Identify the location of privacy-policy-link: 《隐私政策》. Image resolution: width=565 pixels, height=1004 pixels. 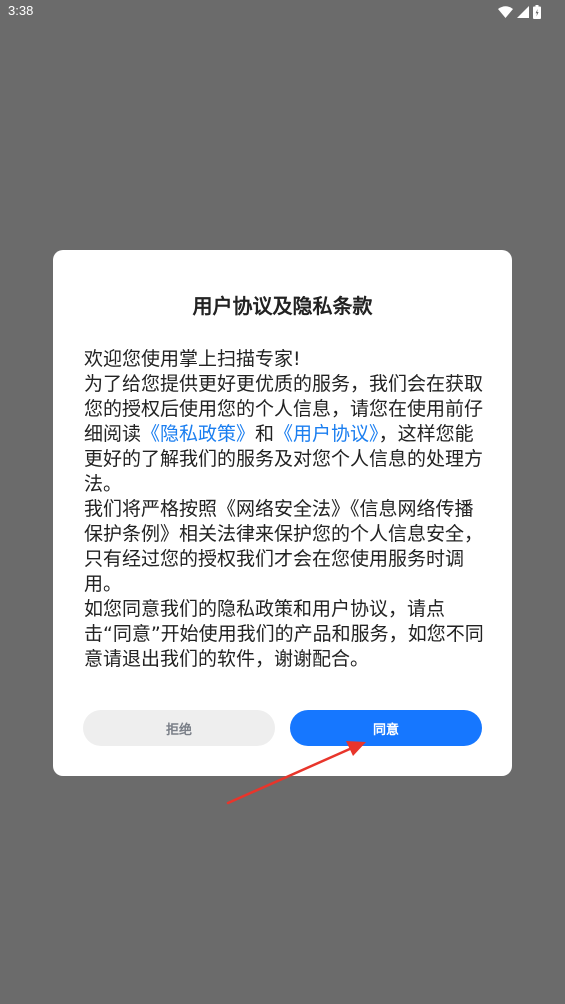
(198, 434).